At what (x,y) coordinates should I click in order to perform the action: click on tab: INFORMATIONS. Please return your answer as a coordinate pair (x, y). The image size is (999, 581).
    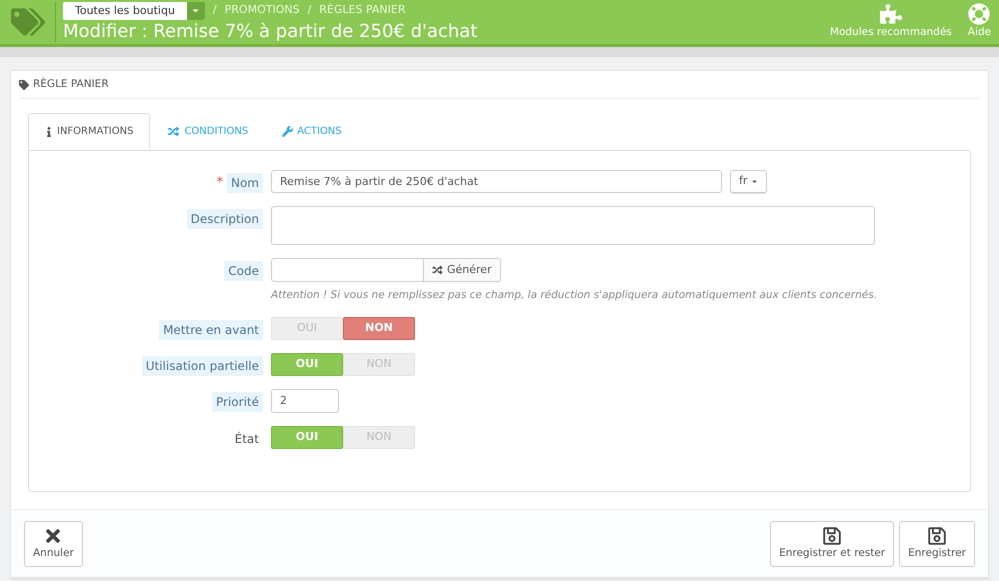
    Looking at the image, I should click on (89, 131).